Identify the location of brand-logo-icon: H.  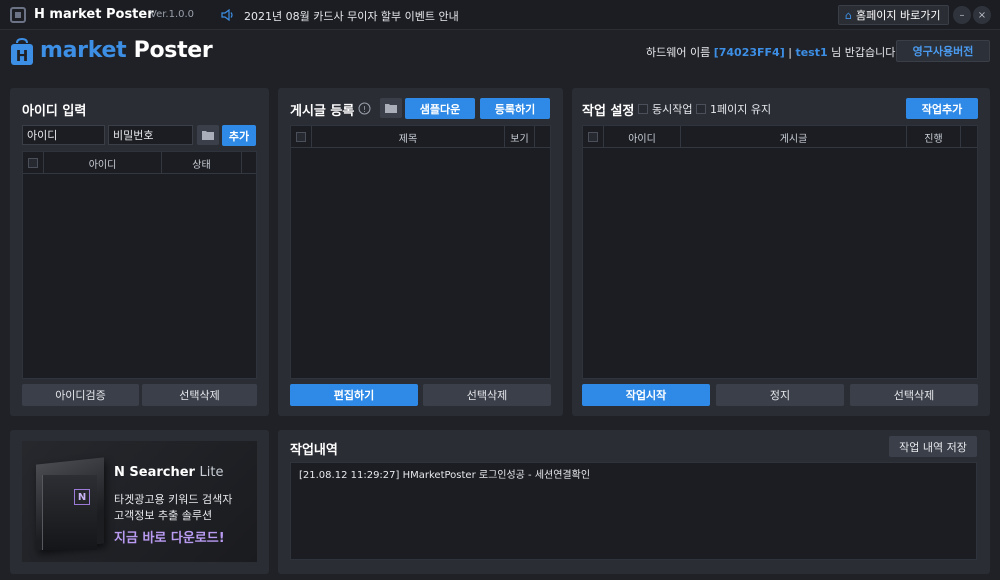
(22, 51).